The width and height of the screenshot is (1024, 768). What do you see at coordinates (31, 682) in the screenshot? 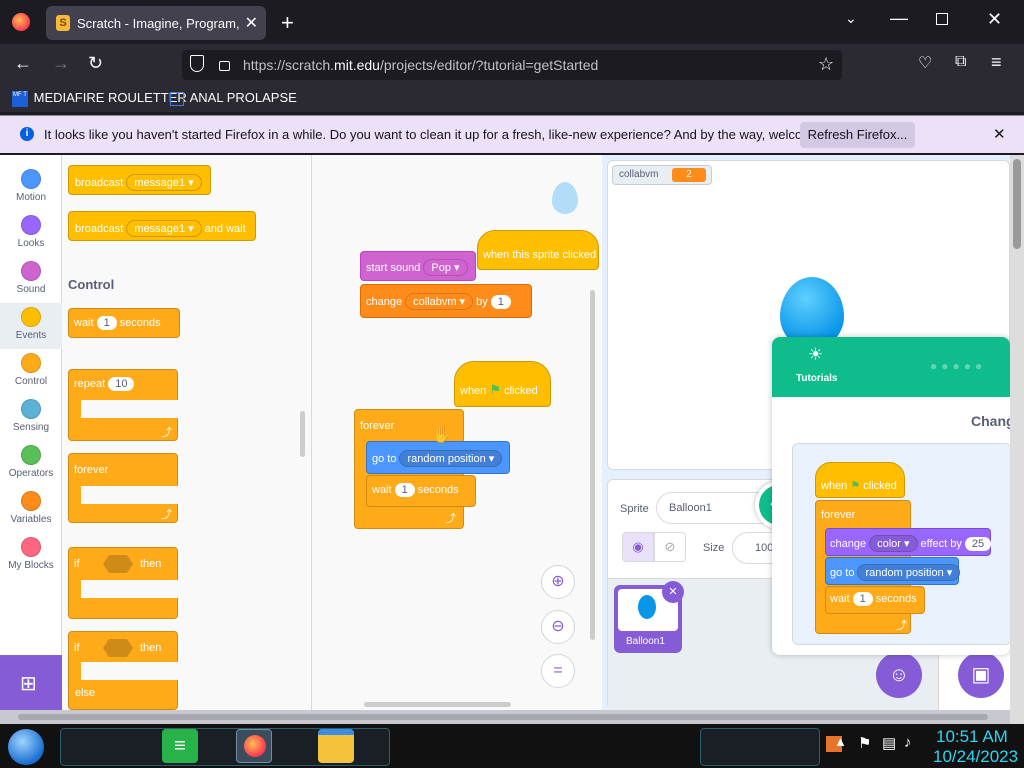
I see `add-extension-button: ⊞` at bounding box center [31, 682].